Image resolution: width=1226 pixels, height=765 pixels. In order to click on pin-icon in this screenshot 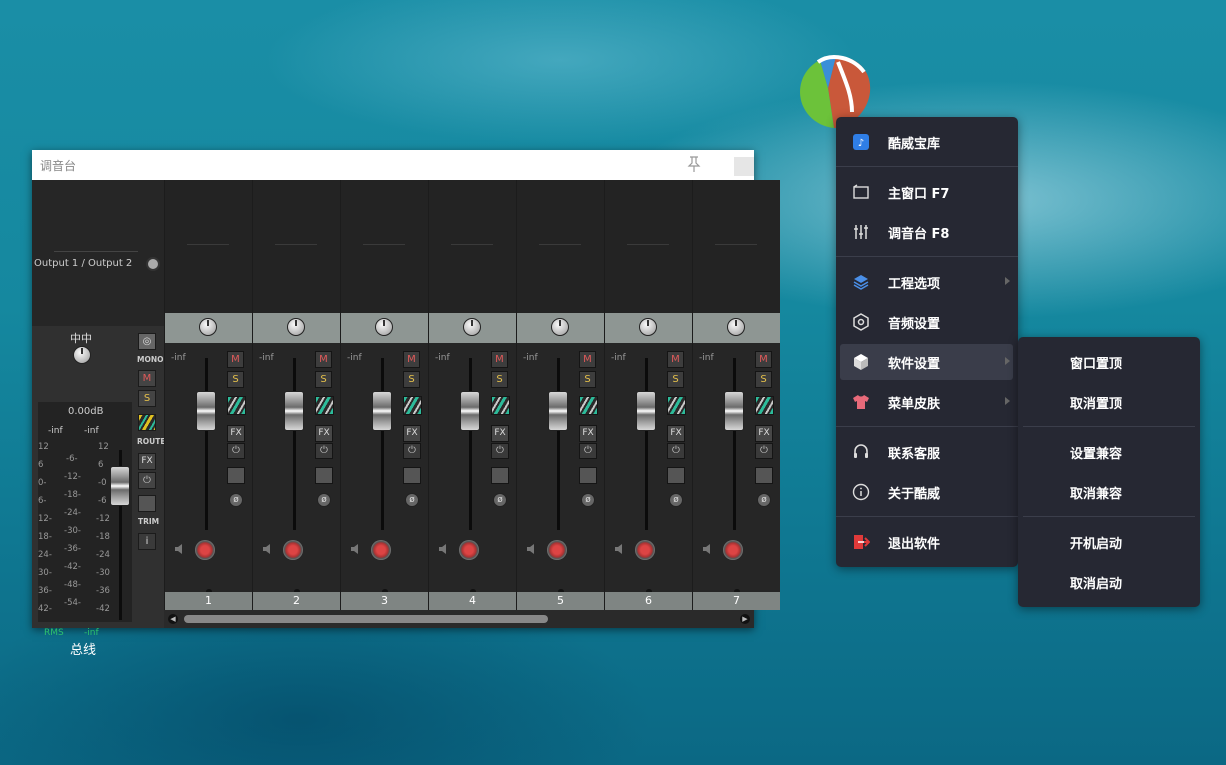, I will do `click(694, 164)`.